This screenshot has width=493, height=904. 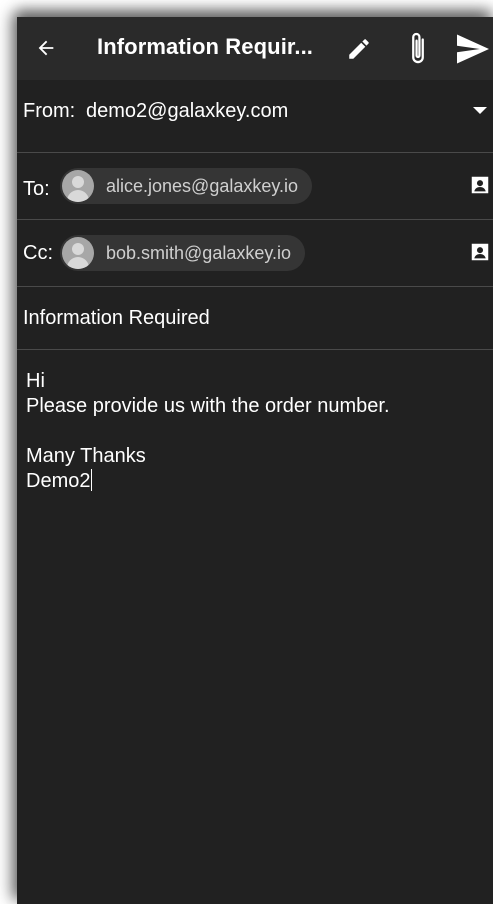 I want to click on message-line, so click(x=251, y=431).